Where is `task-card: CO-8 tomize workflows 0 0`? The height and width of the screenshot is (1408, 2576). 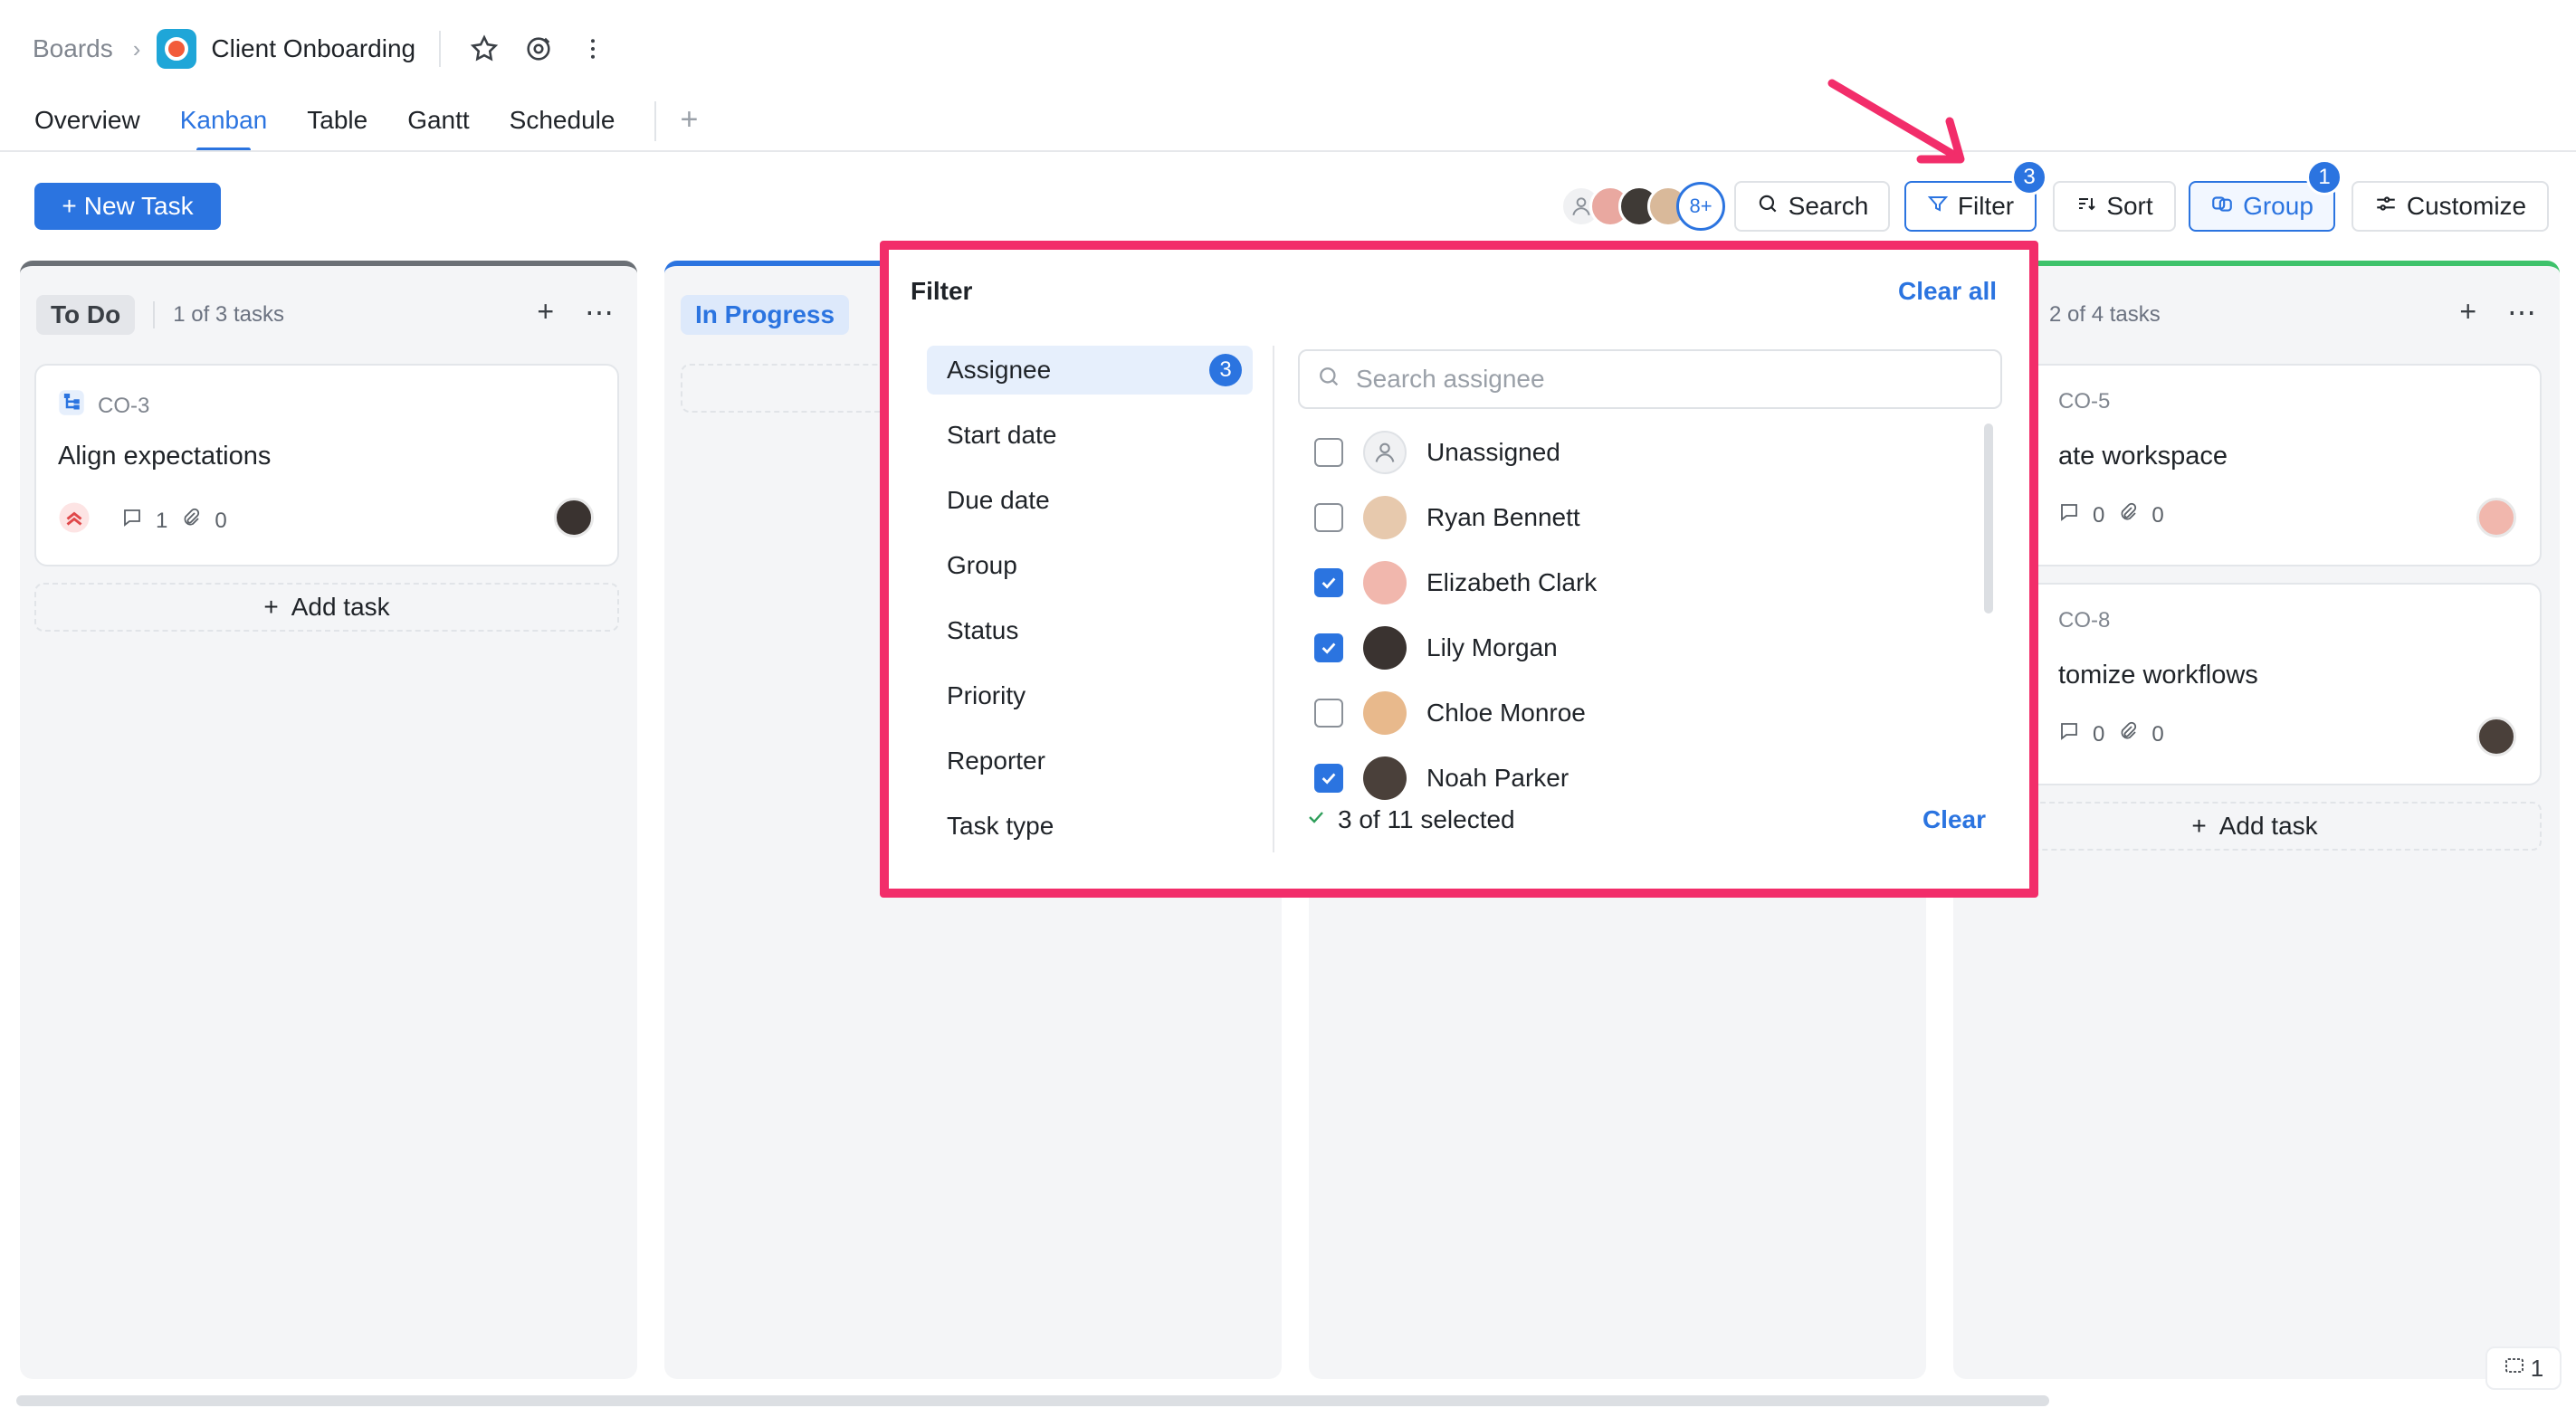 task-card: CO-8 tomize workflows 0 0 is located at coordinates (2255, 684).